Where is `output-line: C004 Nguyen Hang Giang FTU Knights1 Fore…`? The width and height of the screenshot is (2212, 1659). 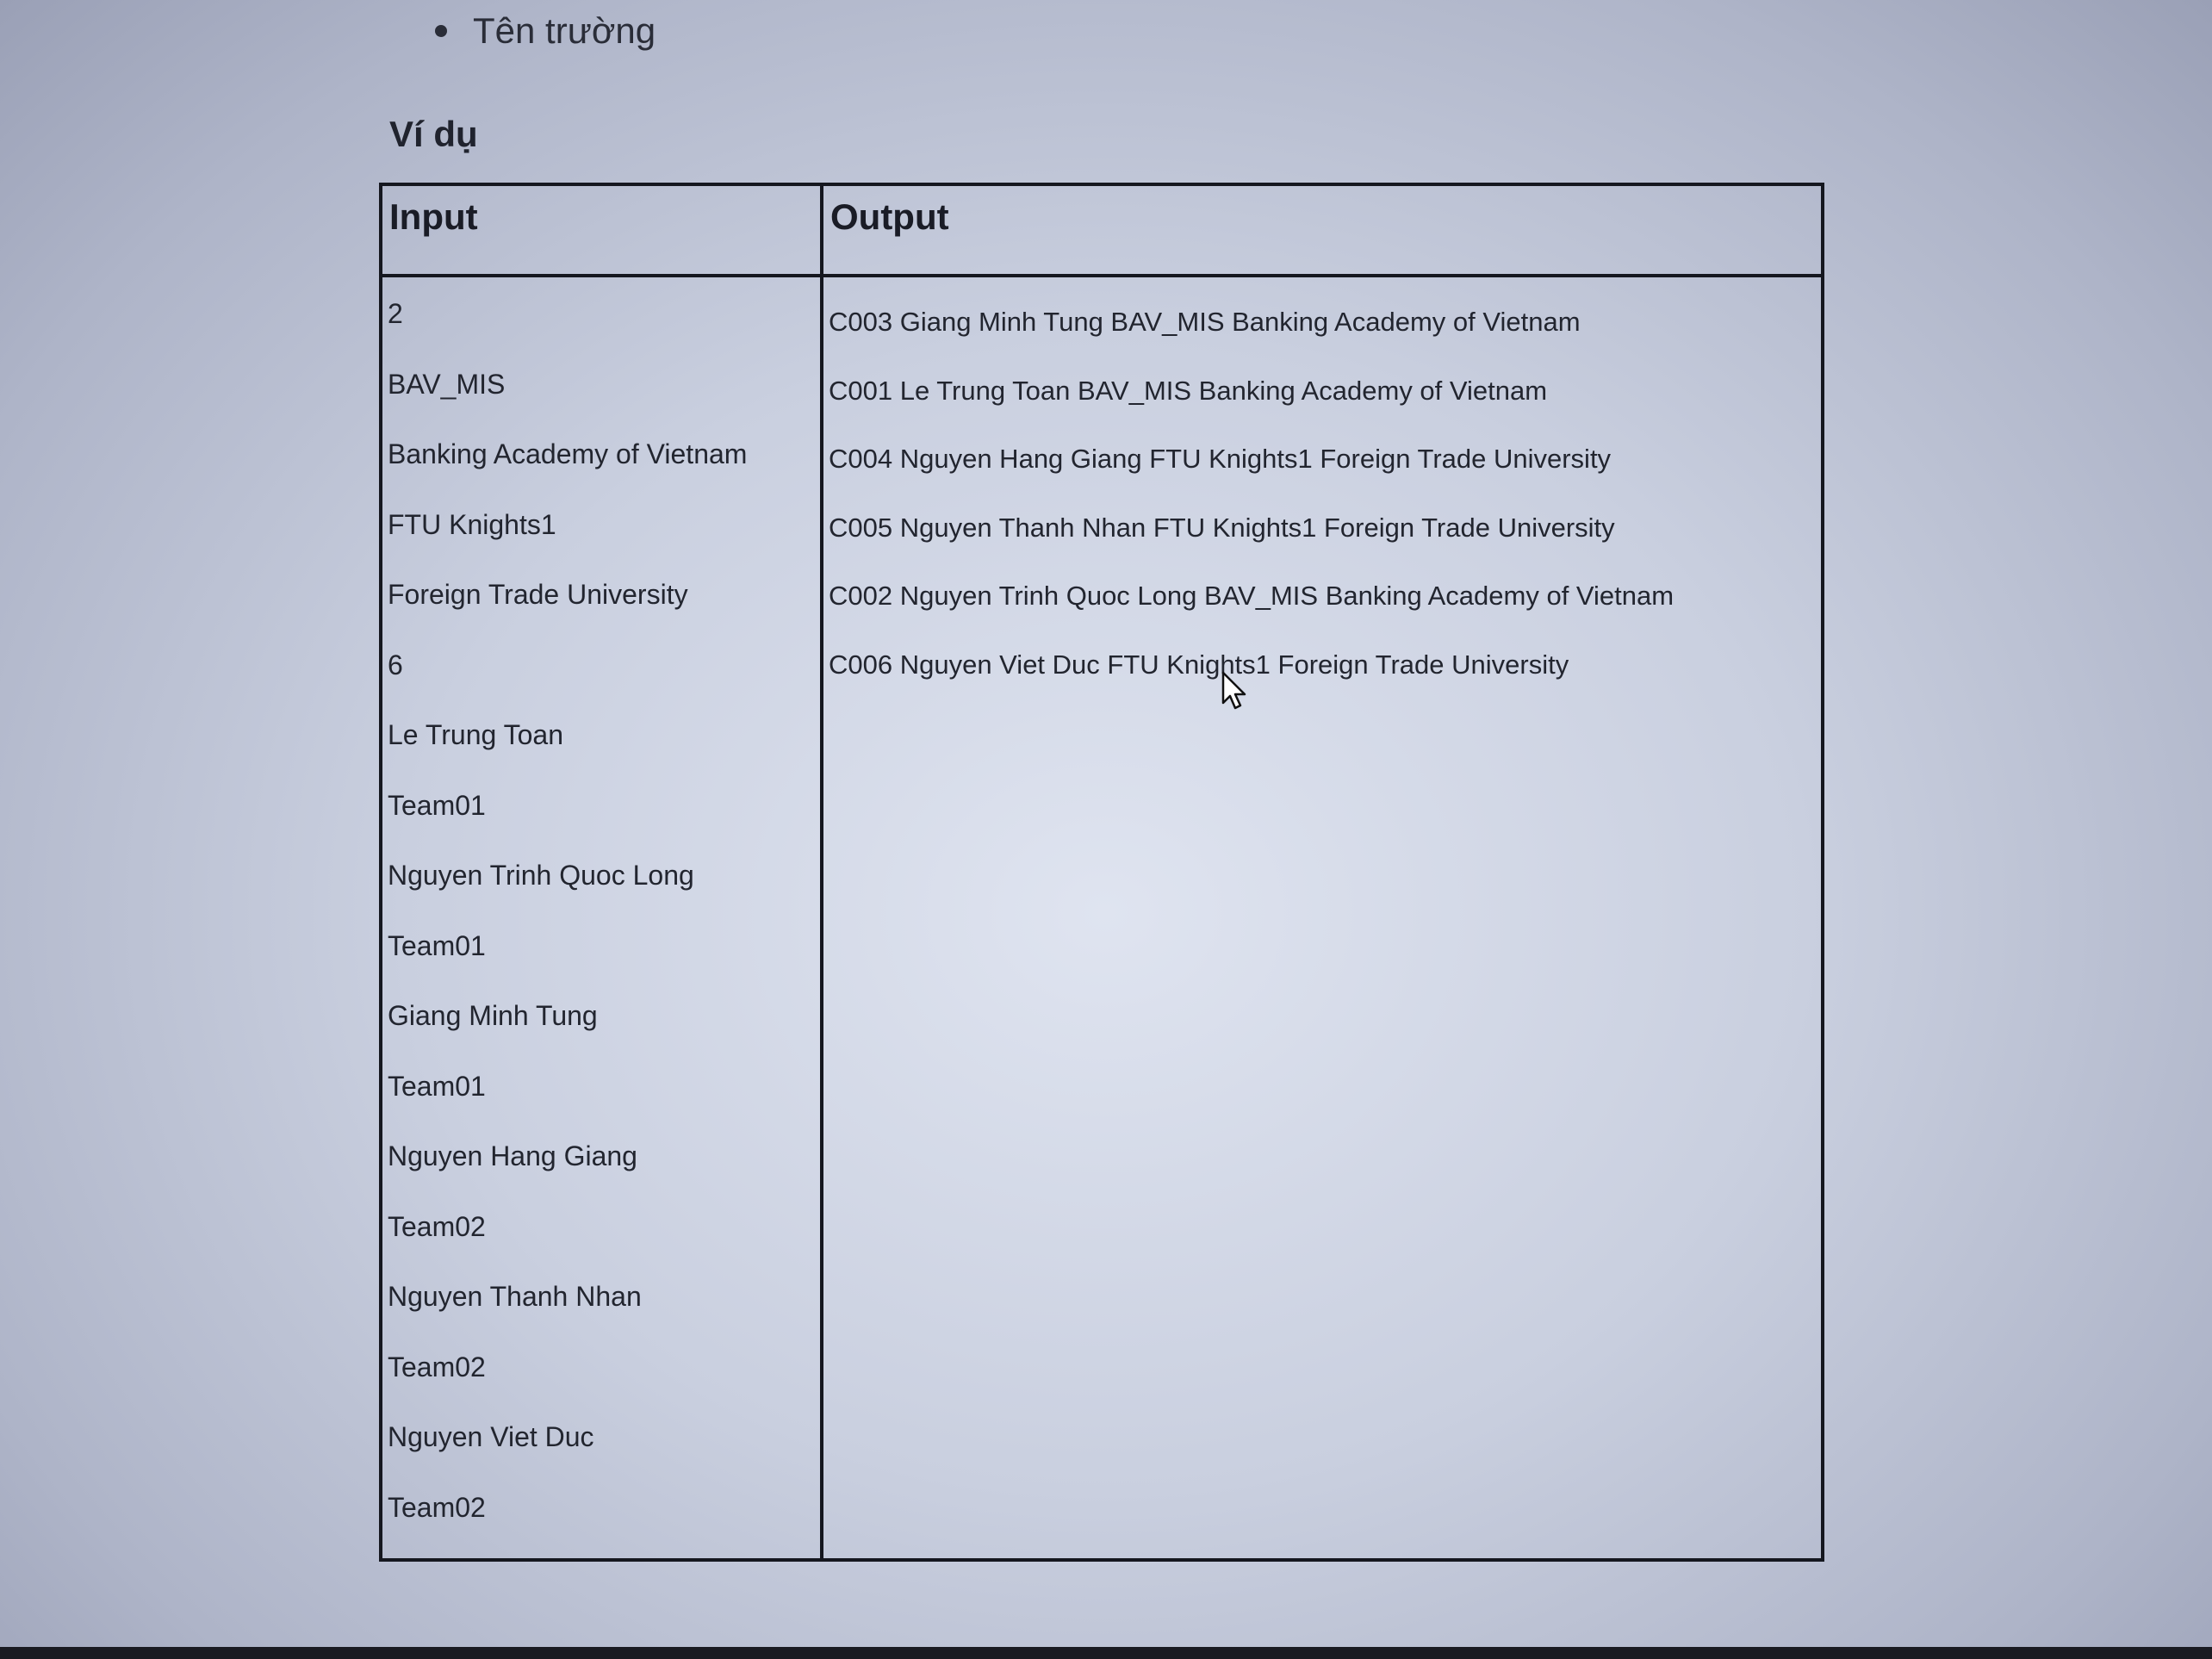 output-line: C004 Nguyen Hang Giang FTU Knights1 Fore… is located at coordinates (1220, 459).